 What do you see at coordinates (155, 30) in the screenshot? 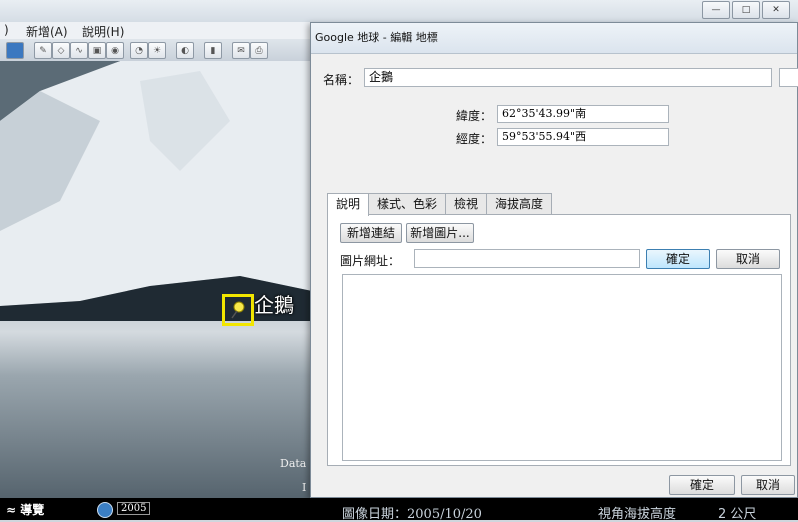
I see `menu-bar: ) 新增(A) 說明(H)` at bounding box center [155, 30].